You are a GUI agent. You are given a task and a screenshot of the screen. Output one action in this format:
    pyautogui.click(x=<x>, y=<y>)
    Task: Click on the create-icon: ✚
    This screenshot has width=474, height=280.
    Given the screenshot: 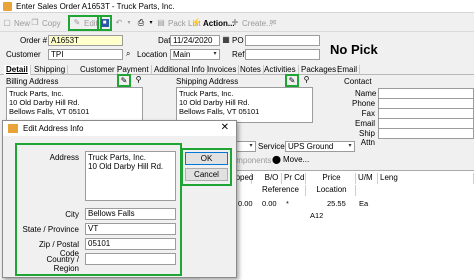 What is the action you would take?
    pyautogui.click(x=235, y=22)
    